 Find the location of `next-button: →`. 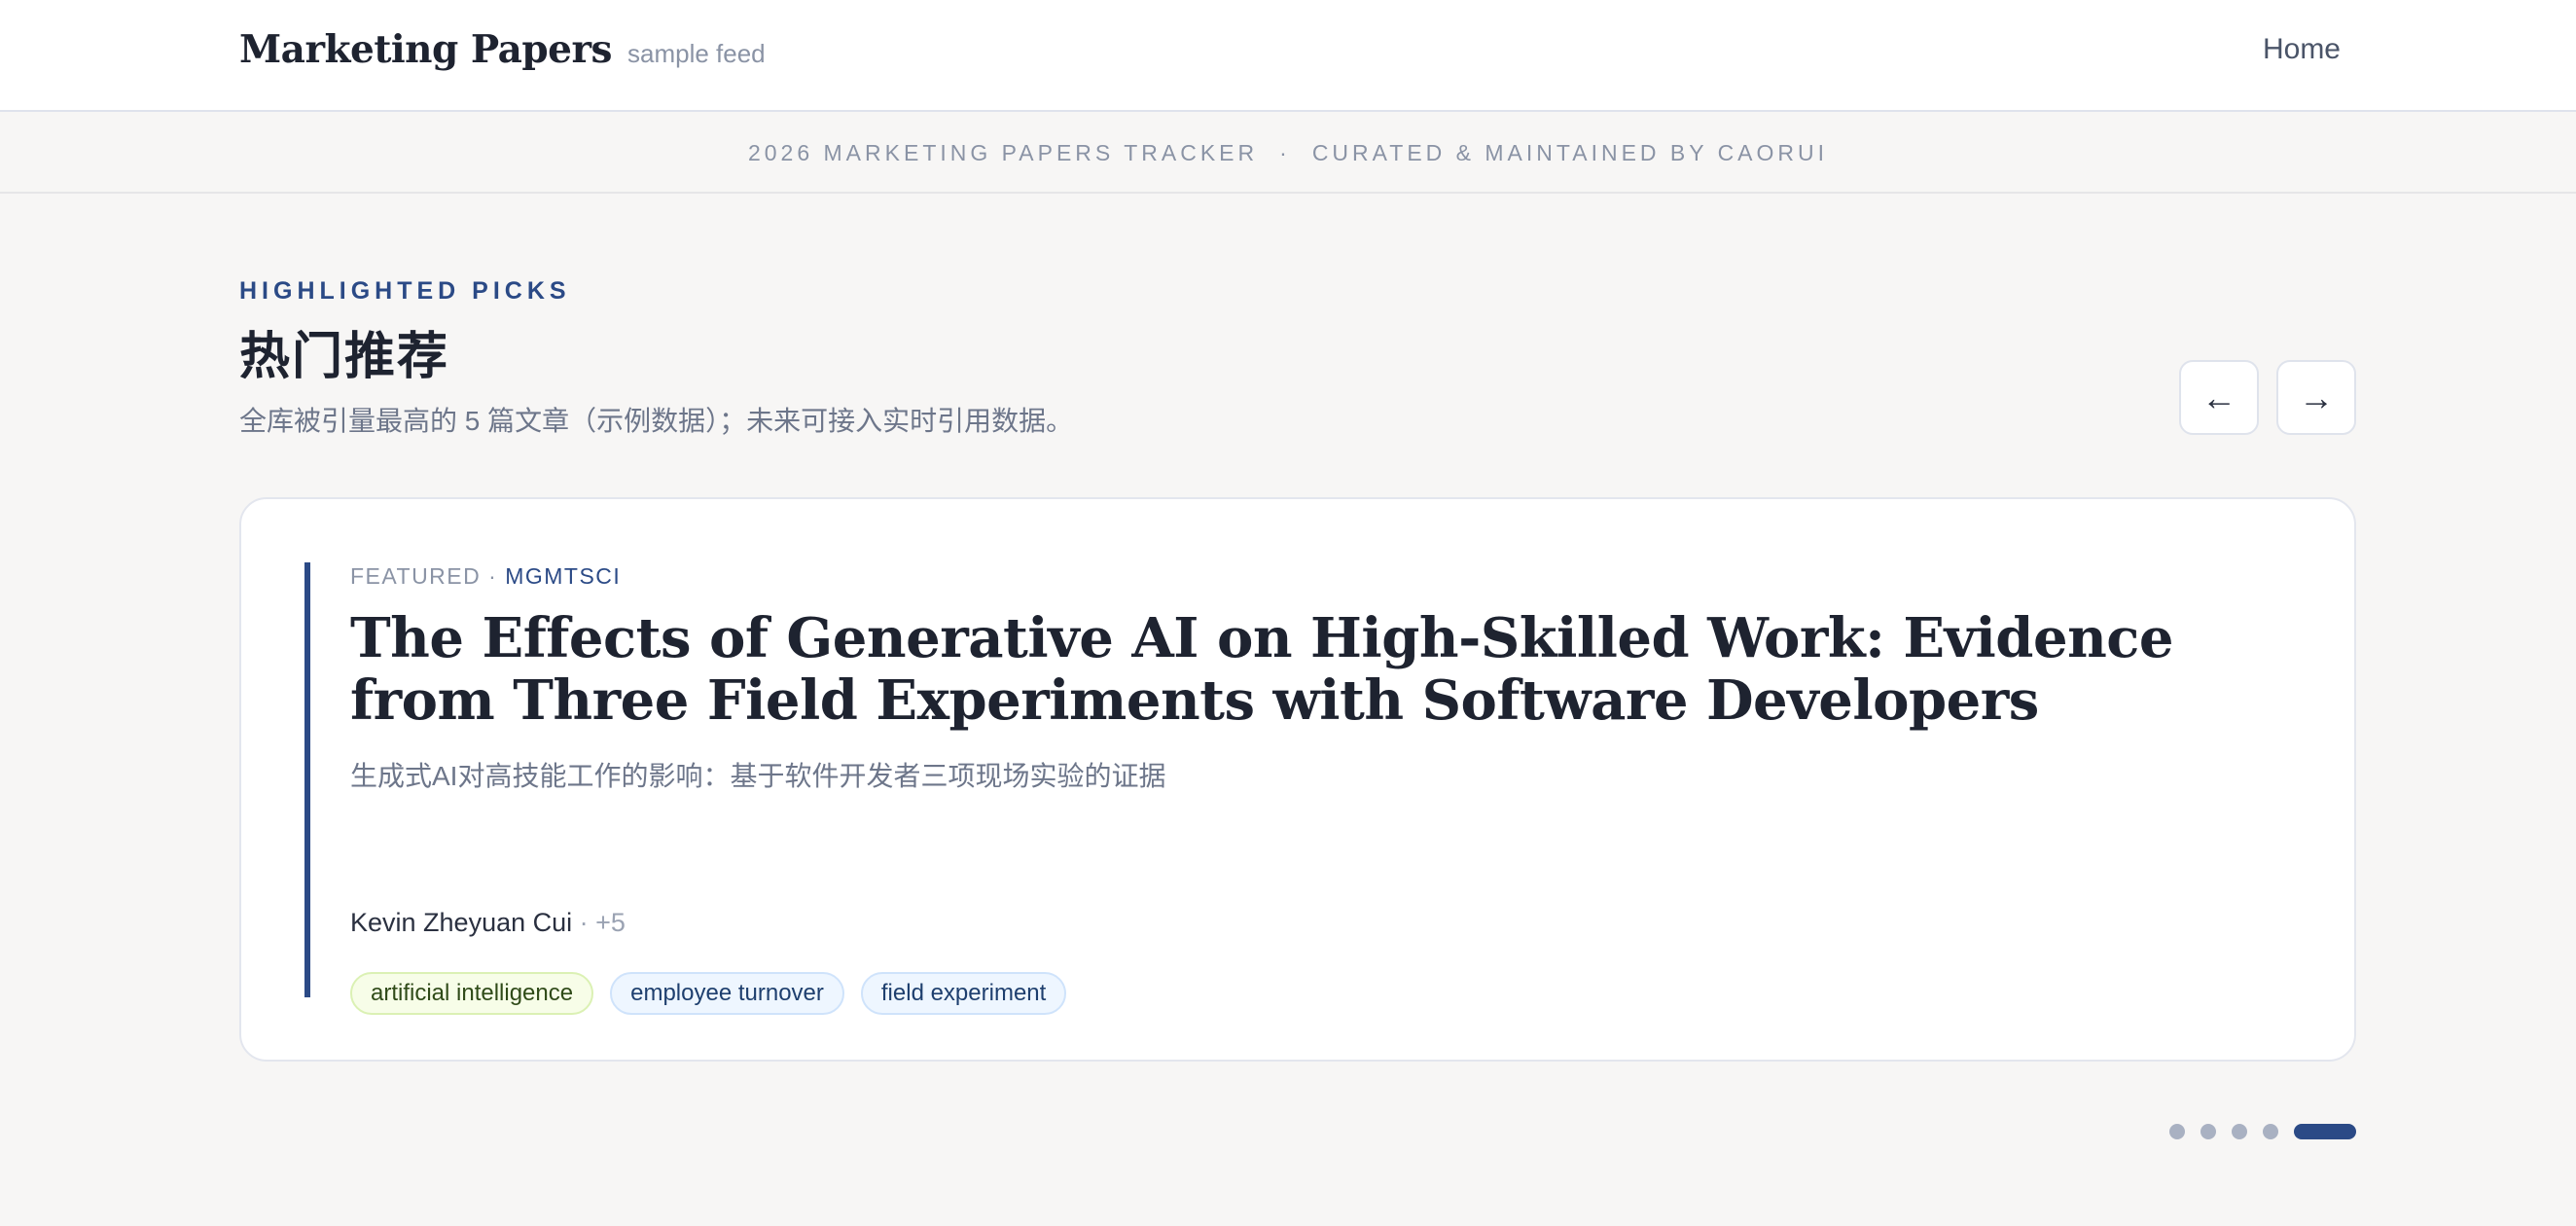

next-button: → is located at coordinates (2316, 397).